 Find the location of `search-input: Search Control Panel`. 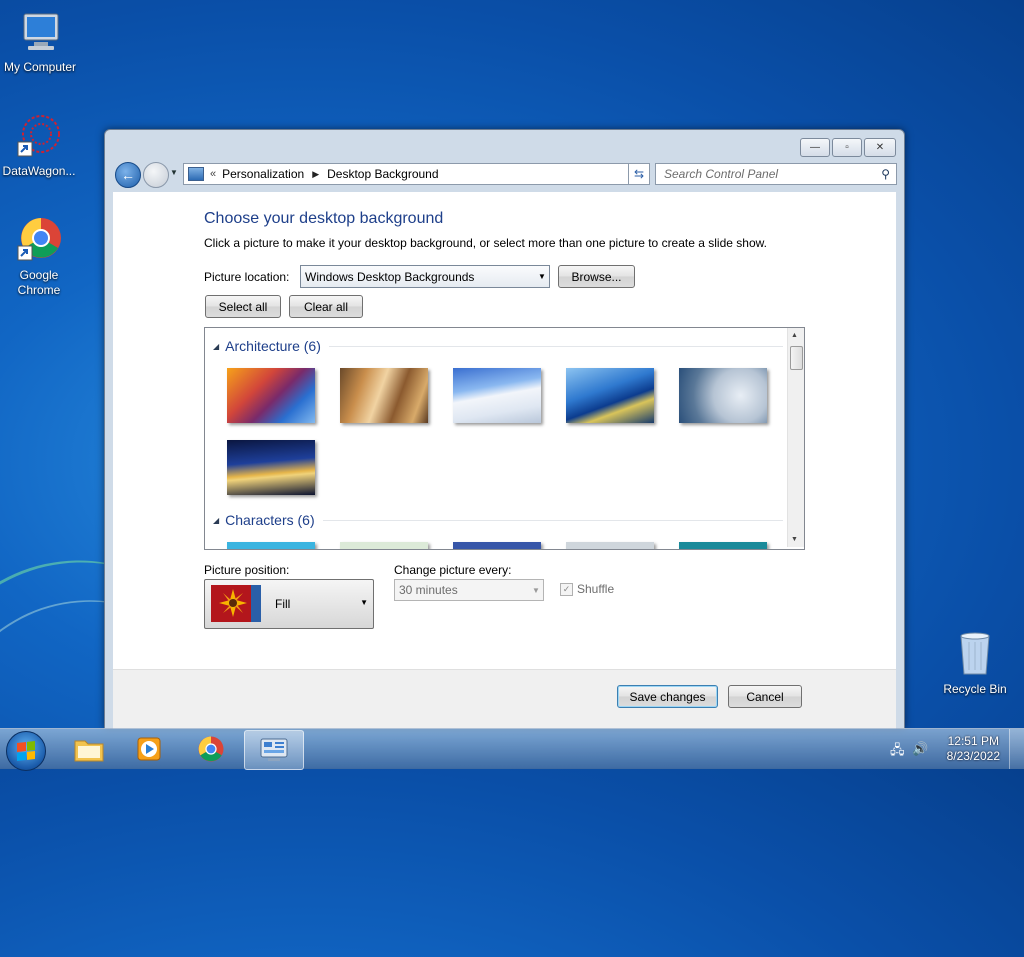

search-input: Search Control Panel is located at coordinates (772, 174).